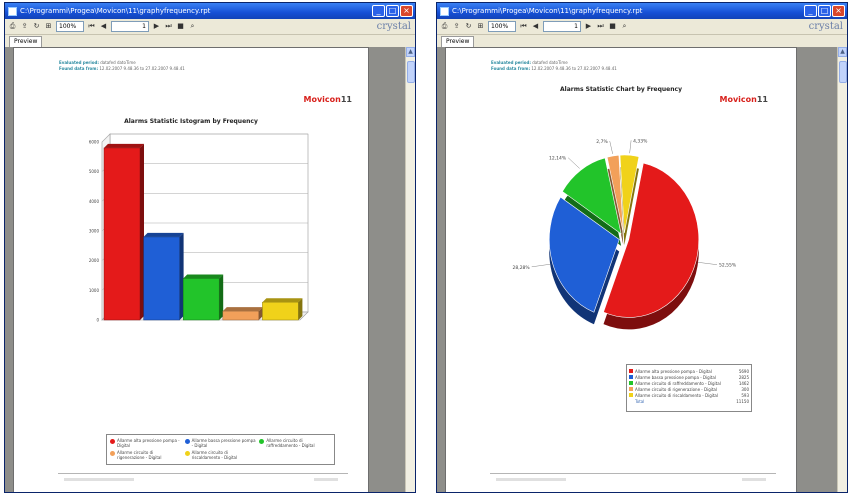 This screenshot has width=848, height=495. I want to click on pie-data-label: 12,14%, so click(558, 159).